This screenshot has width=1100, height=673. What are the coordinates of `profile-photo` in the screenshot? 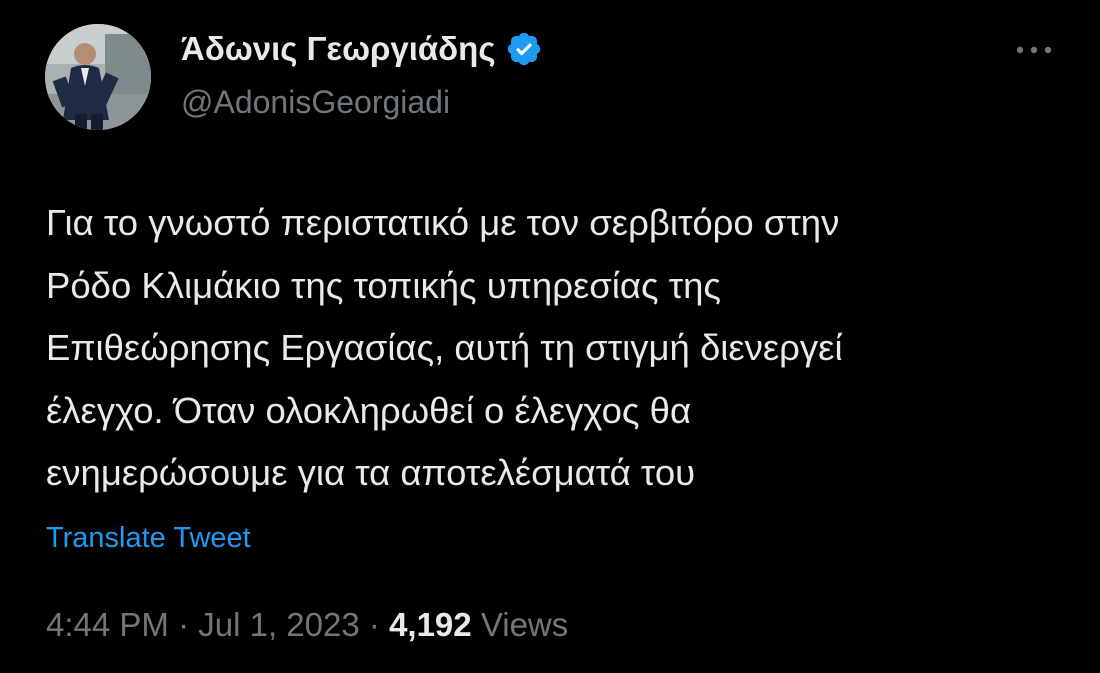 It's located at (98, 77).